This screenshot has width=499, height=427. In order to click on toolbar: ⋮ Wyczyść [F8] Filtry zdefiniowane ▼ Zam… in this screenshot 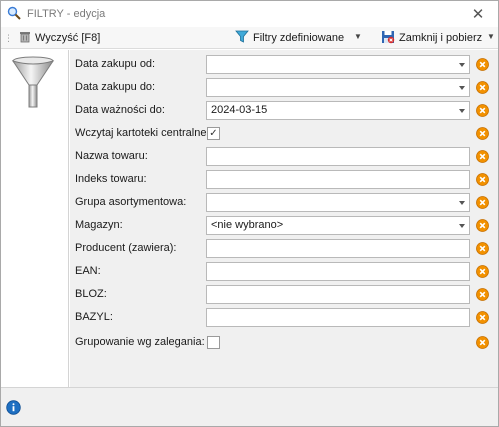, I will do `click(249, 38)`.